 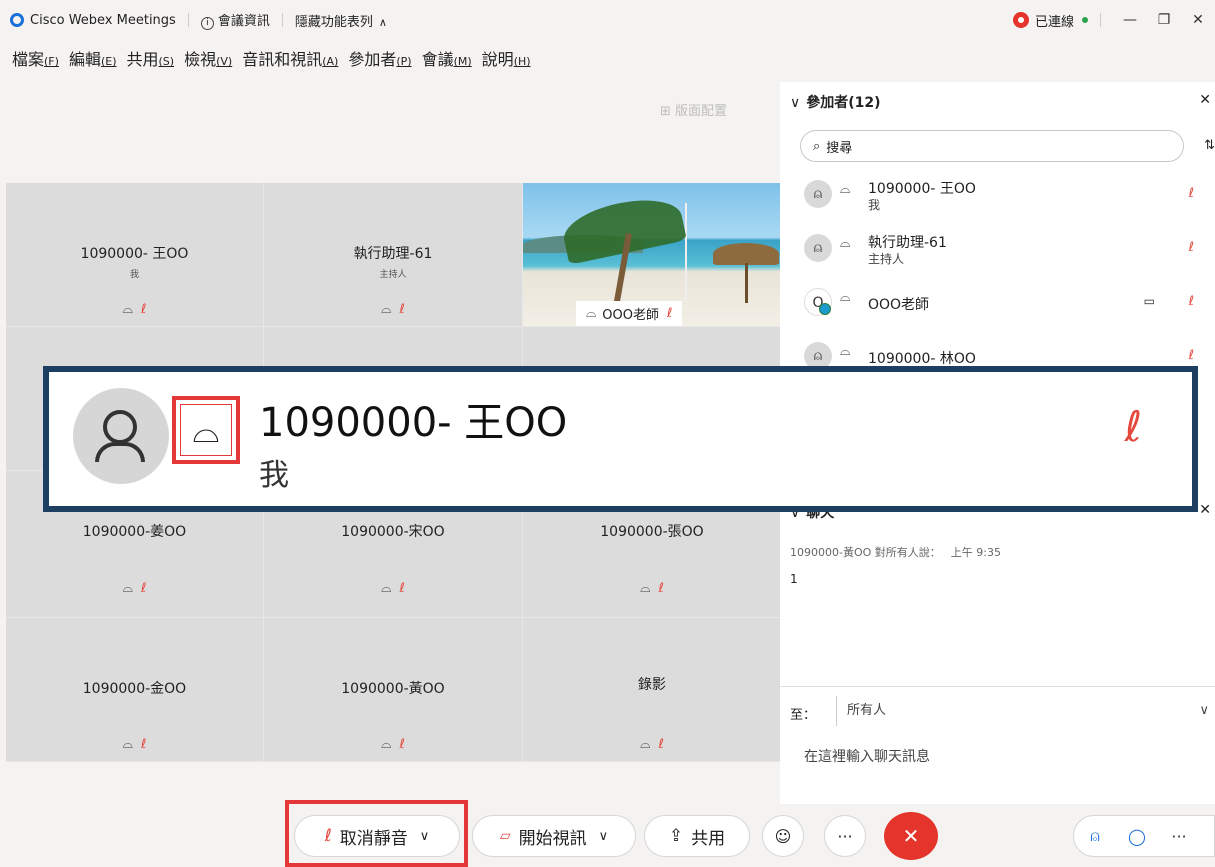 What do you see at coordinates (746, 283) in the screenshot?
I see `umbrella-pole` at bounding box center [746, 283].